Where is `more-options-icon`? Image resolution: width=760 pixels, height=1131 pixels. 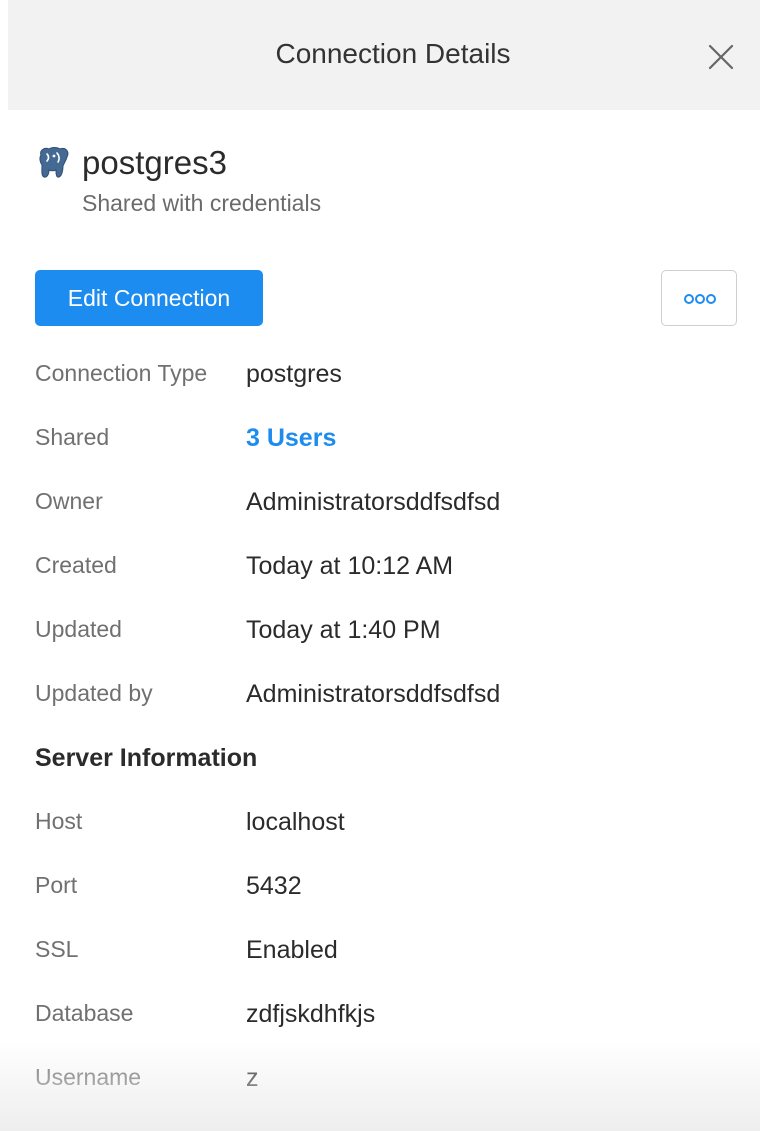
more-options-icon is located at coordinates (700, 299).